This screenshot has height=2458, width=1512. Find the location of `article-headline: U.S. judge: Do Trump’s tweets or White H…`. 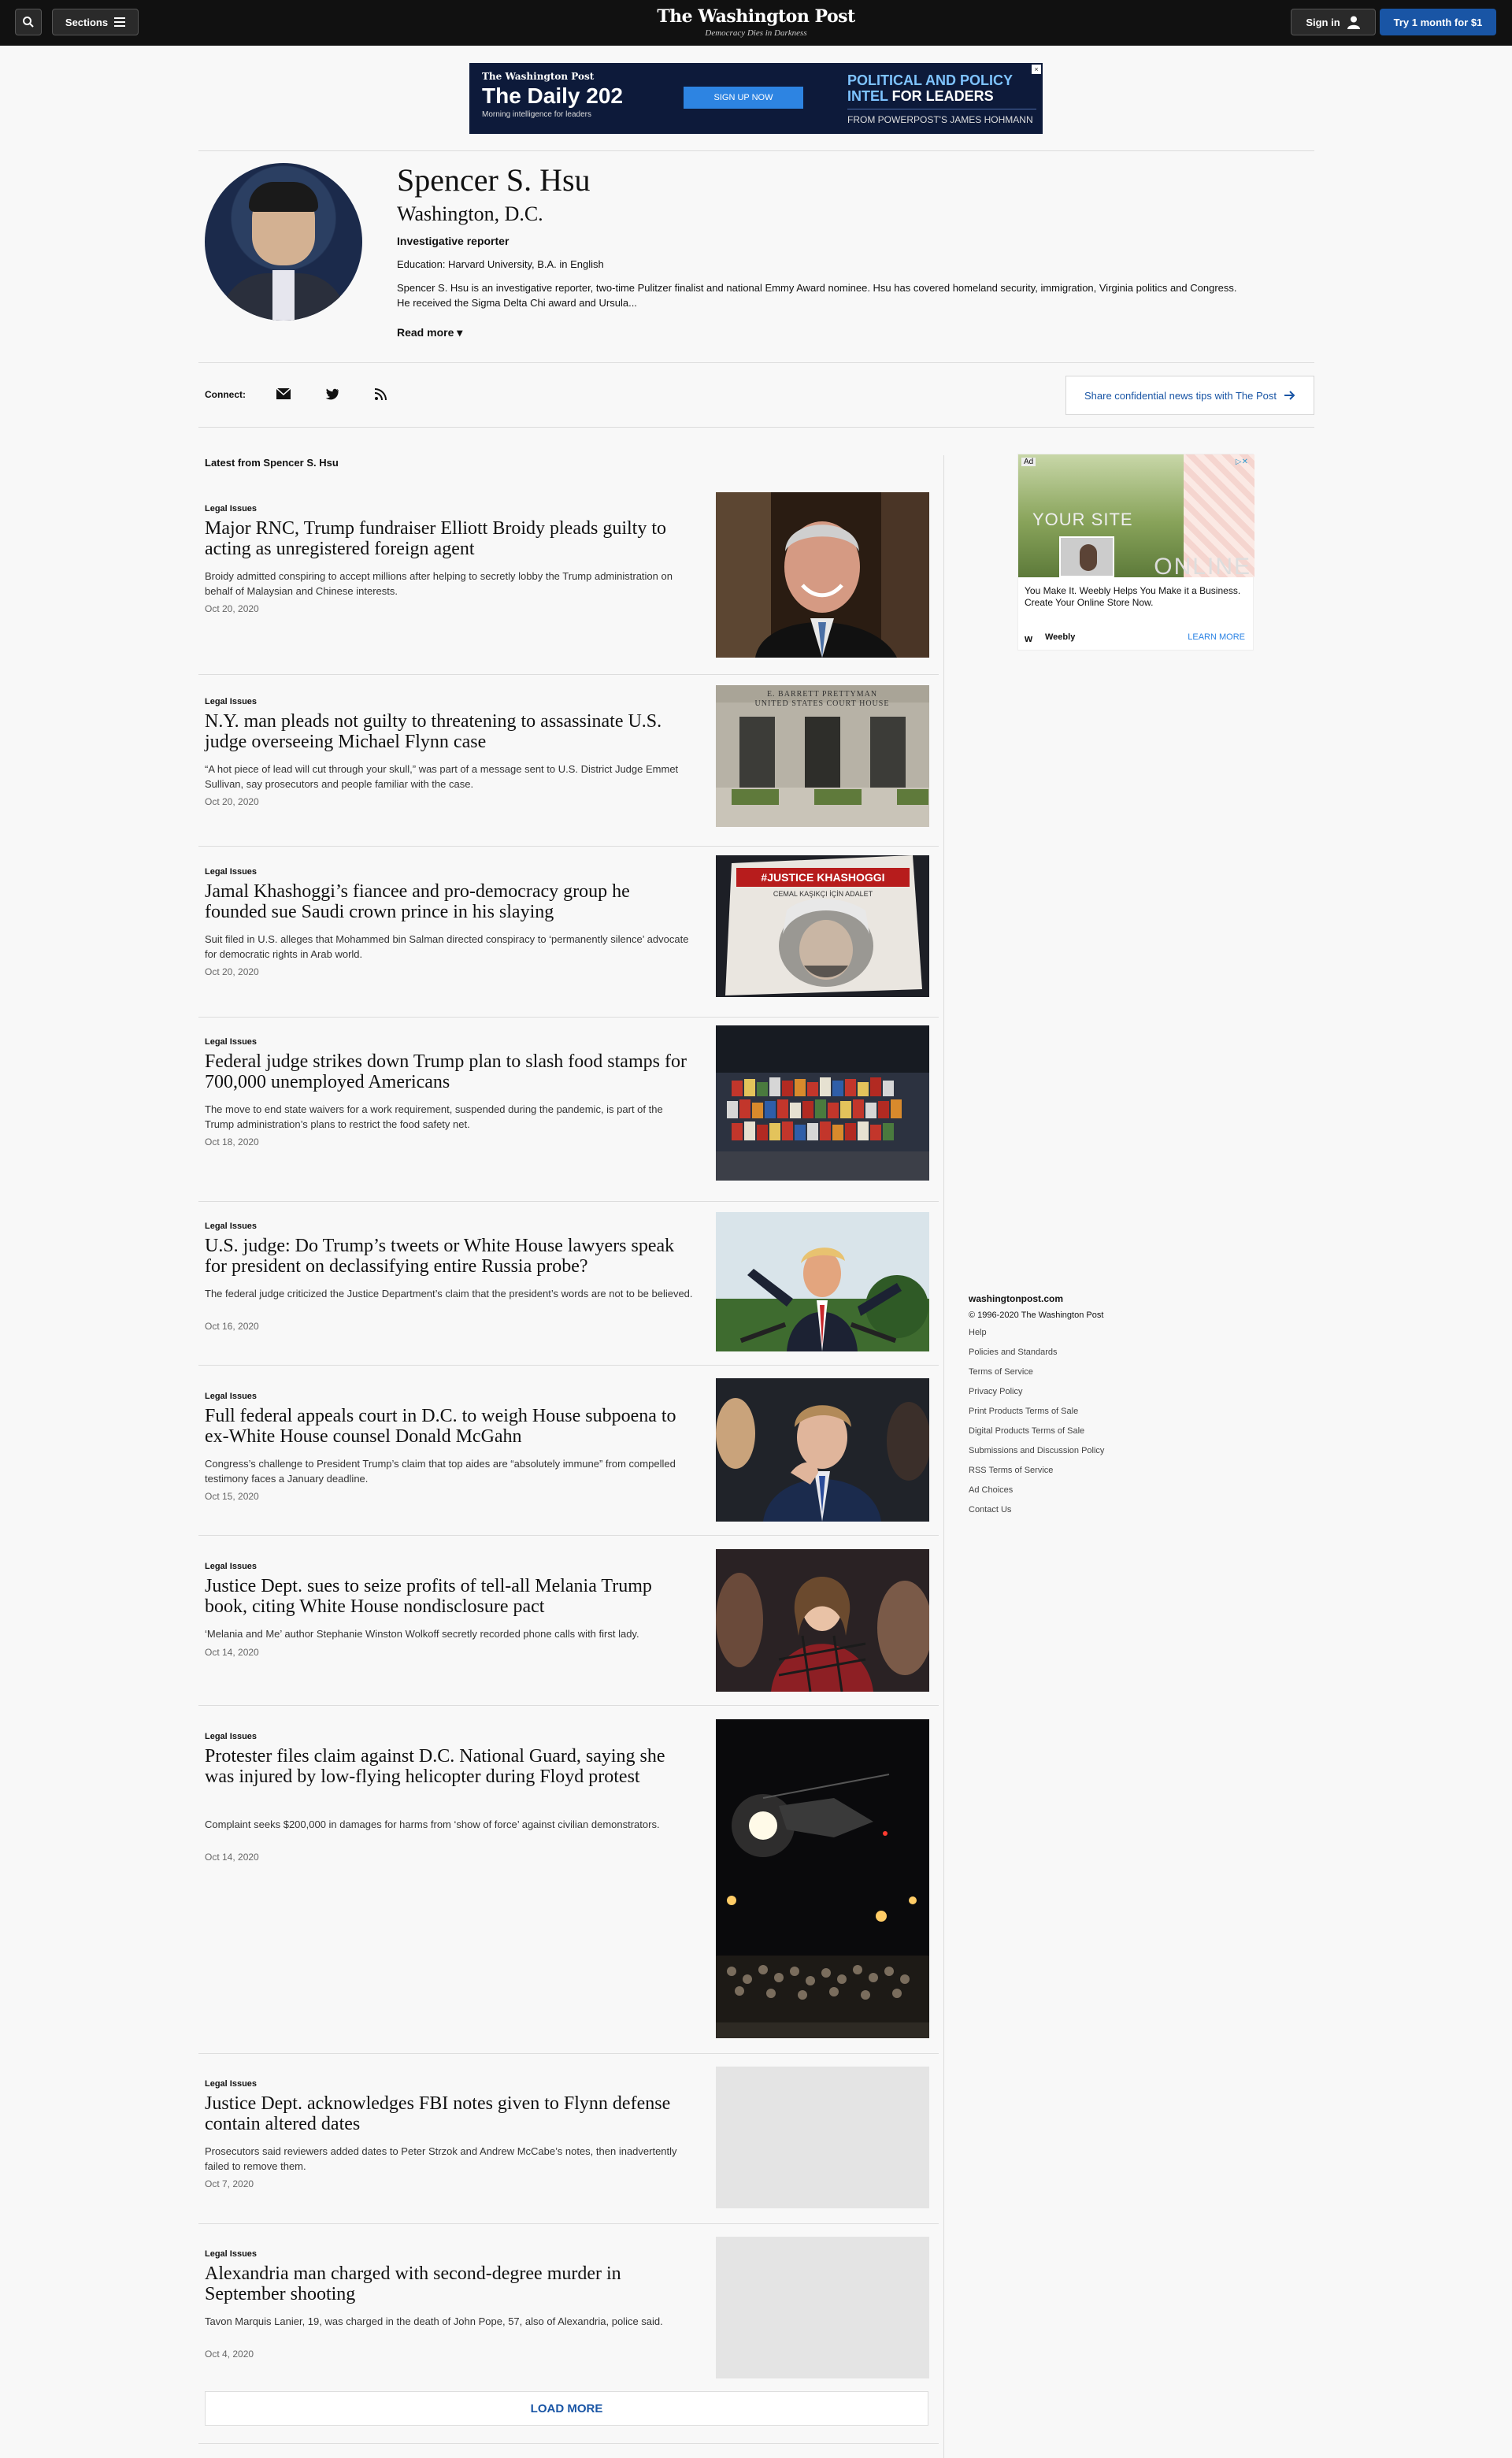

article-headline: U.S. judge: Do Trump’s tweets or White H… is located at coordinates (449, 1256).